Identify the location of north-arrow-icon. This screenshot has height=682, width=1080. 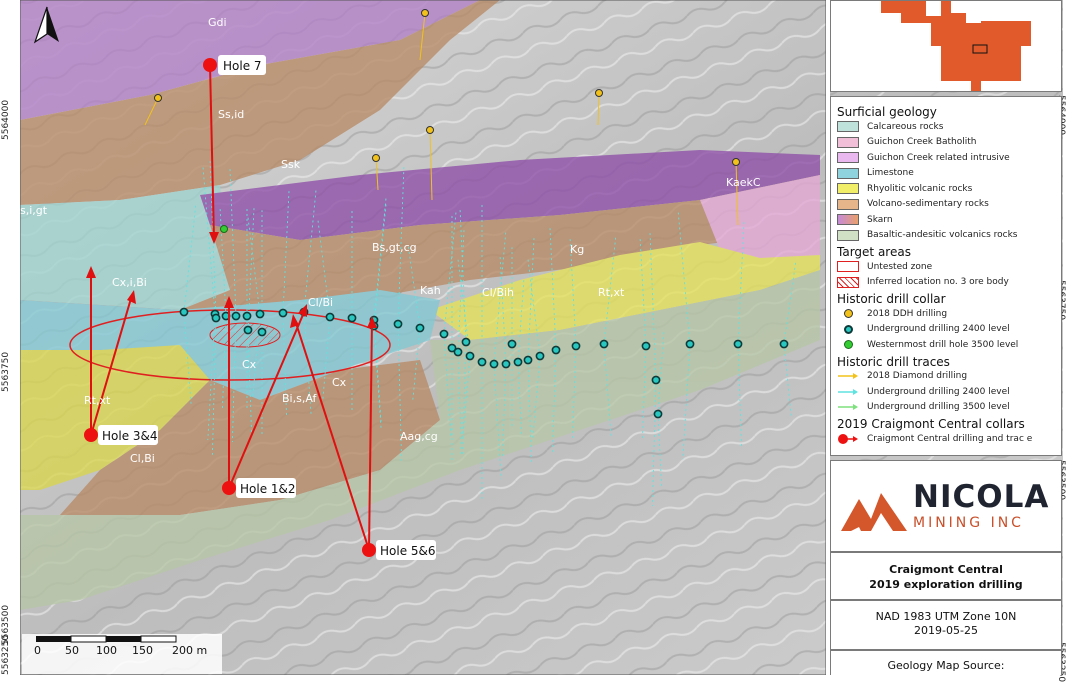
(46, 25).